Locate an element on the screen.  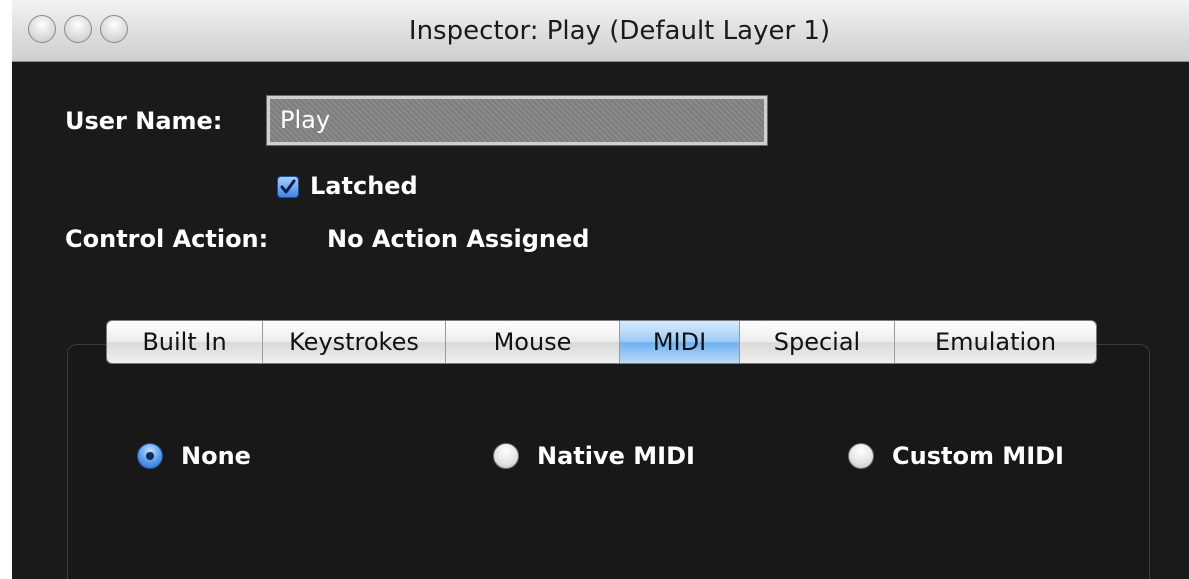
window-title: Inspector: Play (Default Layer 1) is located at coordinates (619, 31).